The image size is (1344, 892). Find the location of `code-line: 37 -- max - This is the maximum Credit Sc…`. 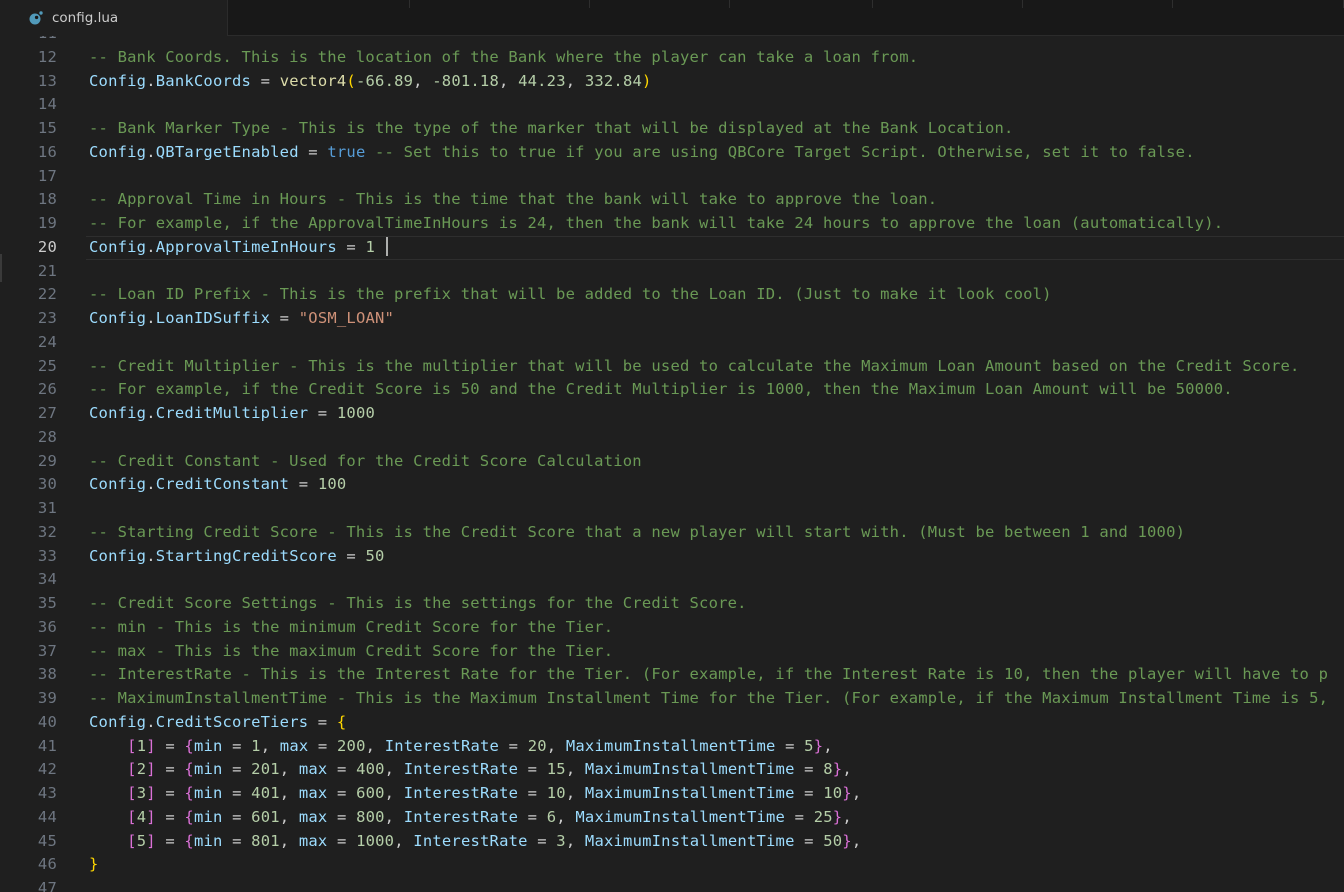

code-line: 37 -- max - This is the maximum Credit Sc… is located at coordinates (672, 652).